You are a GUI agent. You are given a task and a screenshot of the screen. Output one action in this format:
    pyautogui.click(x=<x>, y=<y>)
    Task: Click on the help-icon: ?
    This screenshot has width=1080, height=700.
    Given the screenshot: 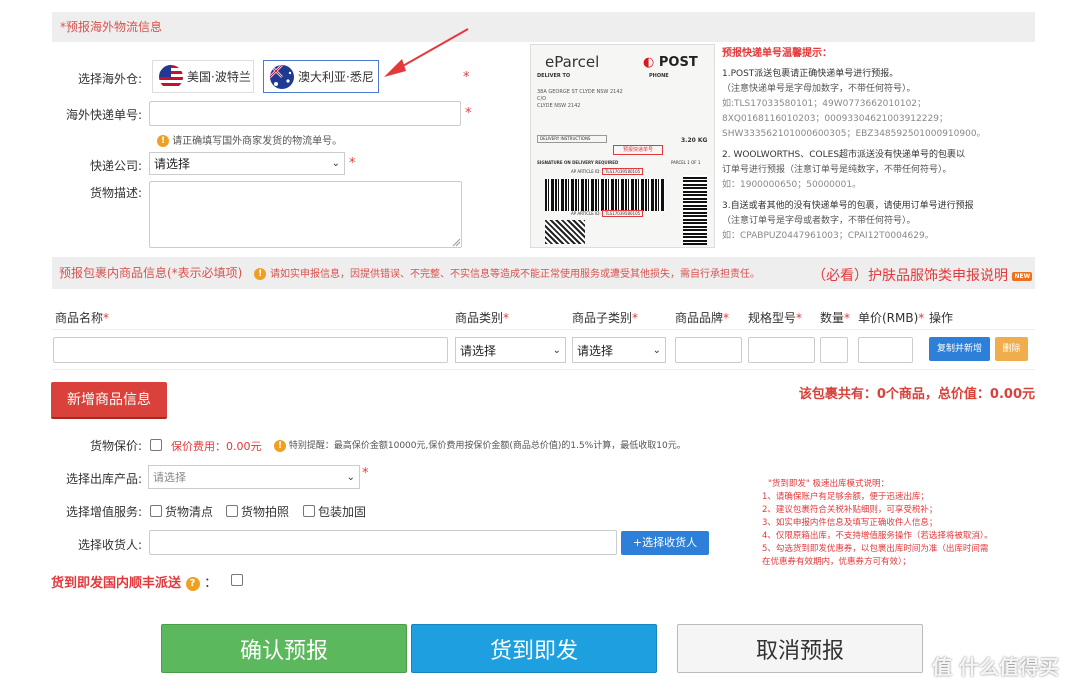 What is the action you would take?
    pyautogui.click(x=192, y=583)
    